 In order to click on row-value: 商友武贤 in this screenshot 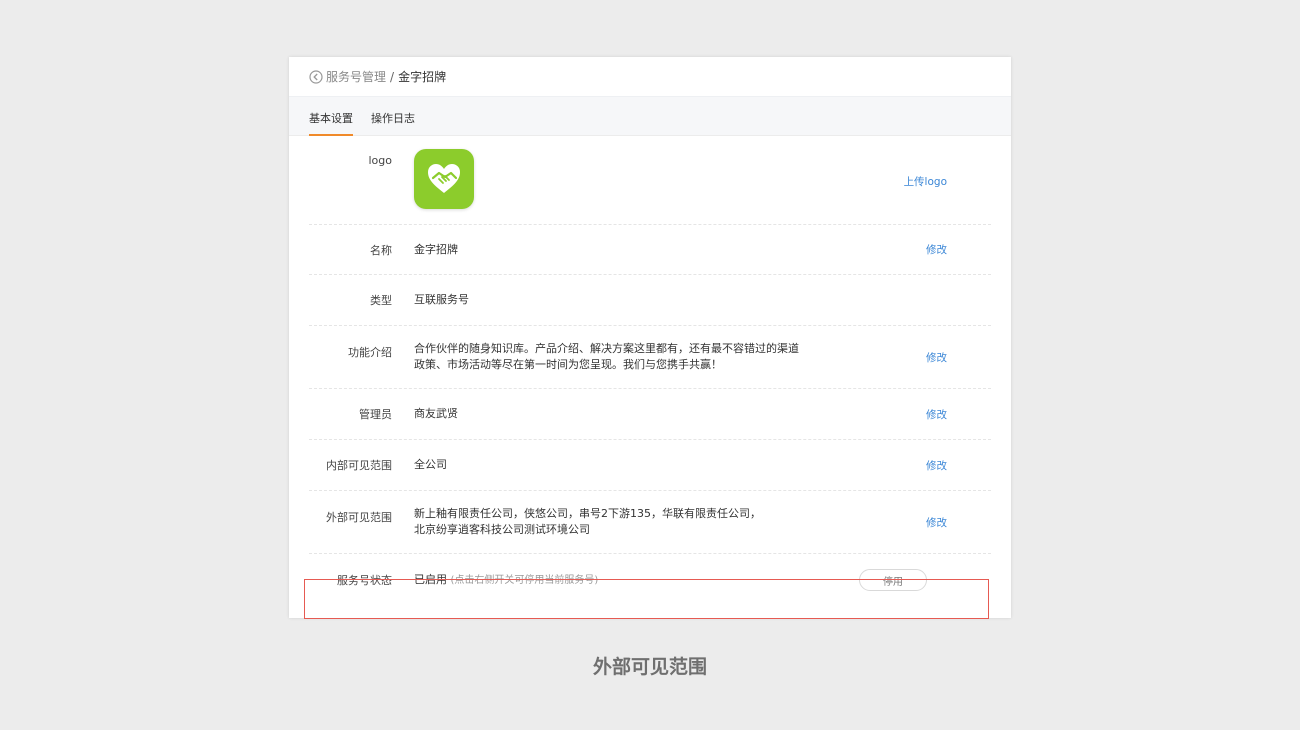, I will do `click(436, 413)`.